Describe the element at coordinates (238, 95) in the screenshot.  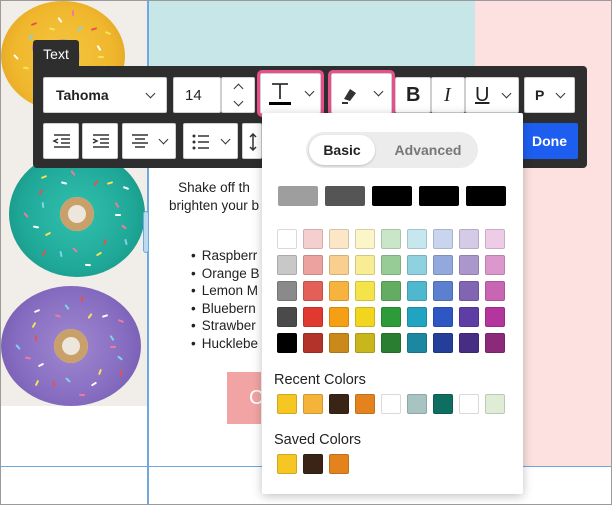
I see `font-size-stepper` at that location.